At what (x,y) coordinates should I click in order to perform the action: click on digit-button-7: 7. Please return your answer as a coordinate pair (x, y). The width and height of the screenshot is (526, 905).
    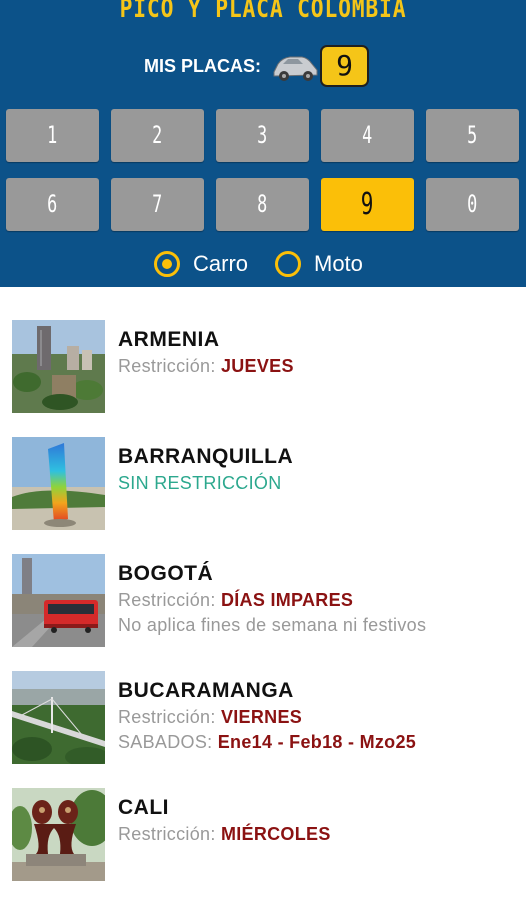
    Looking at the image, I should click on (157, 204).